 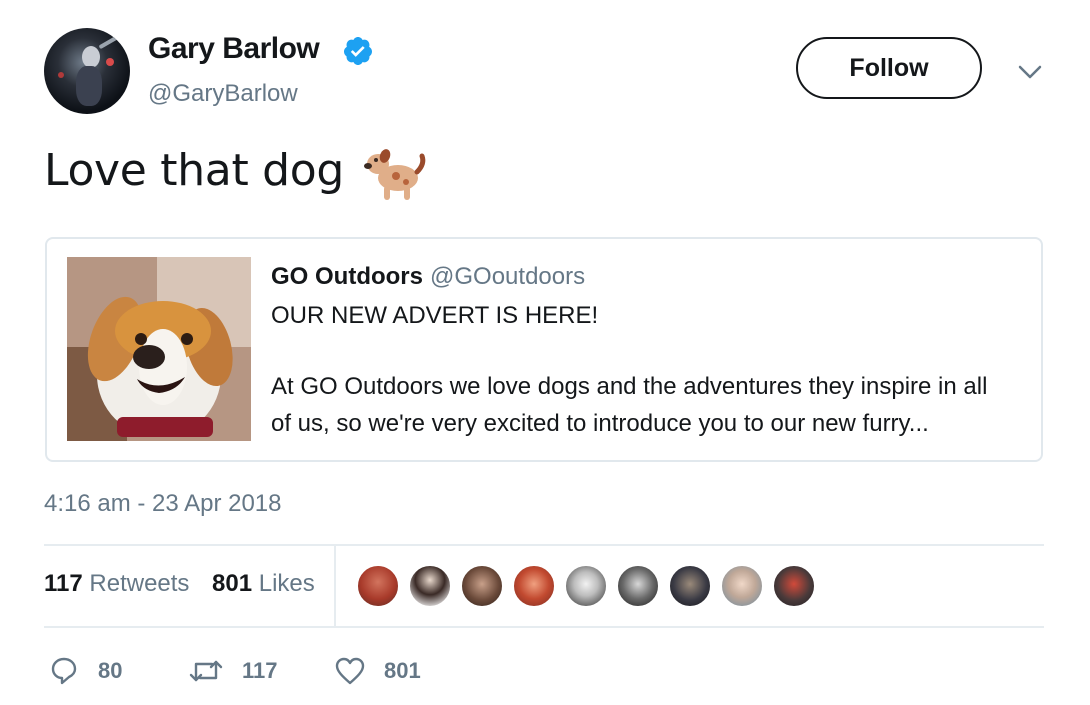 What do you see at coordinates (90, 671) in the screenshot?
I see `reply-button: 80` at bounding box center [90, 671].